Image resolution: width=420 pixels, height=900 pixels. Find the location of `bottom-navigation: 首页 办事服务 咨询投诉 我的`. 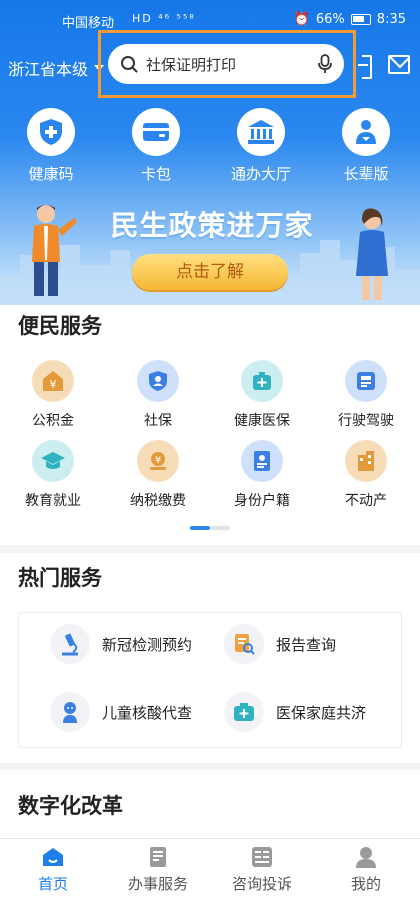

bottom-navigation: 首页 办事服务 咨询投诉 我的 is located at coordinates (210, 869).